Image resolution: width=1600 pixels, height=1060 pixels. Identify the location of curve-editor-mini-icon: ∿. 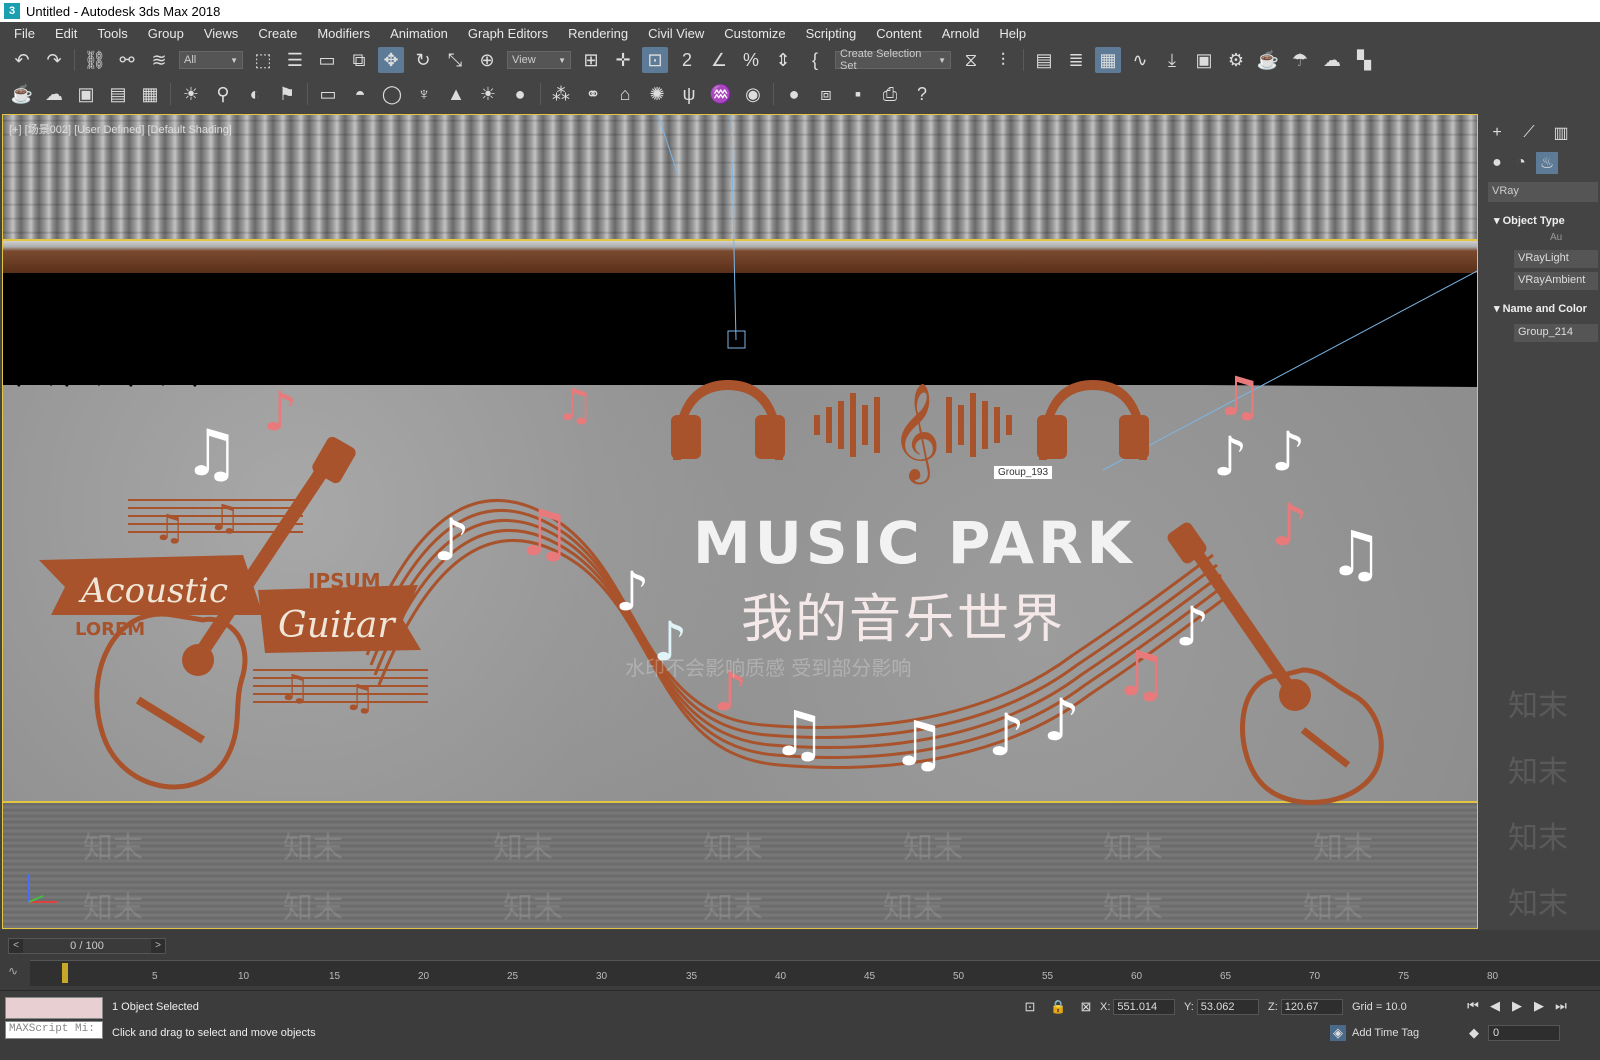
(13, 971).